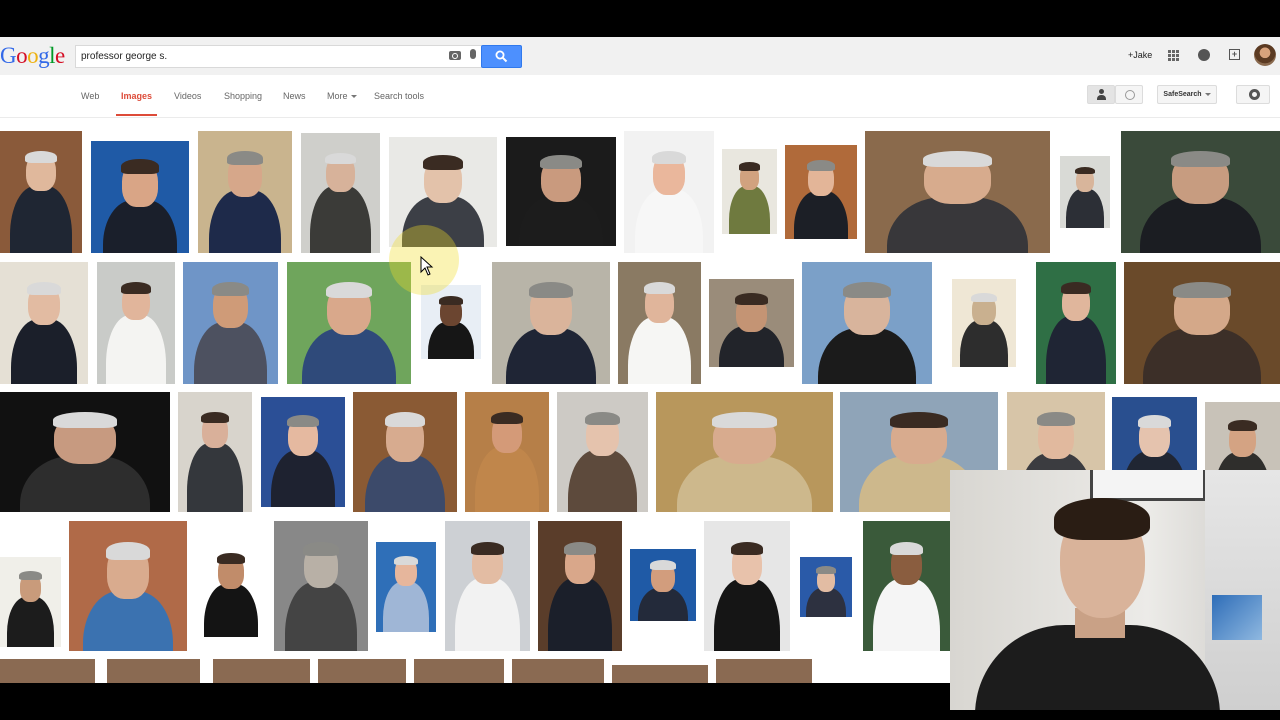 The width and height of the screenshot is (1280, 720). What do you see at coordinates (455, 55) in the screenshot?
I see `camera-icon` at bounding box center [455, 55].